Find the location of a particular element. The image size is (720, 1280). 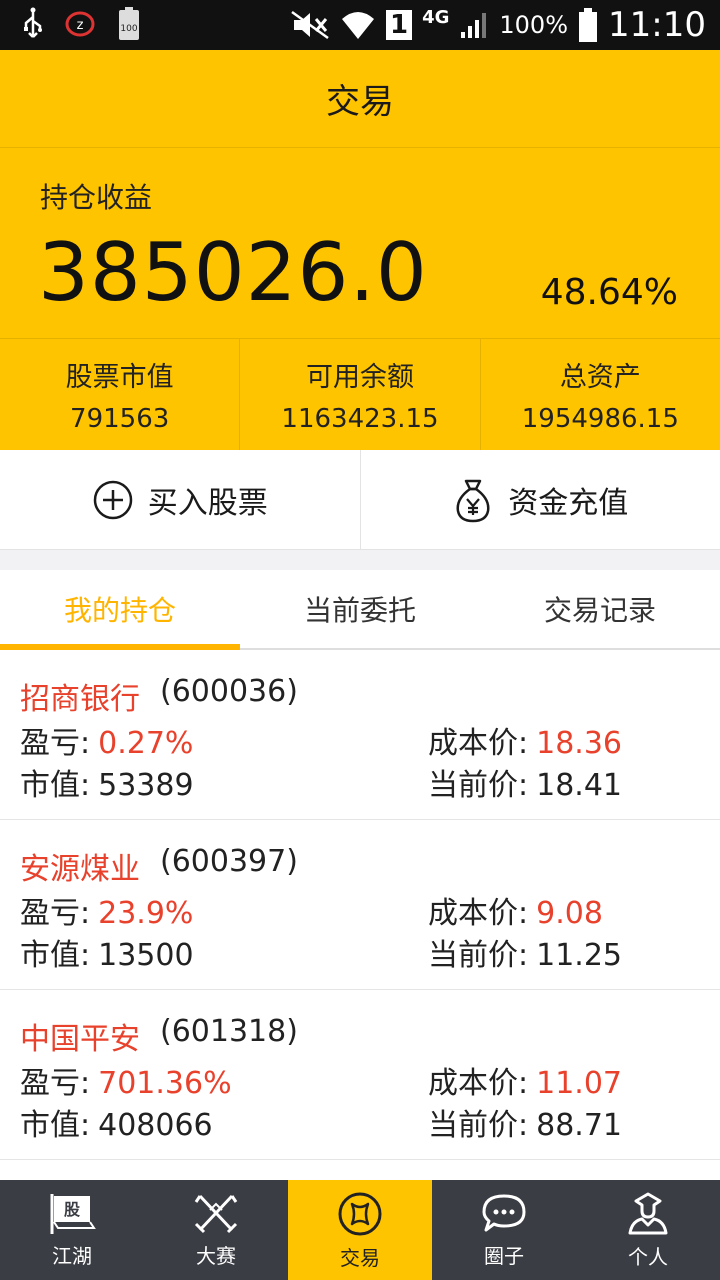

tab-current-orders: 当前委托 is located at coordinates (360, 609).